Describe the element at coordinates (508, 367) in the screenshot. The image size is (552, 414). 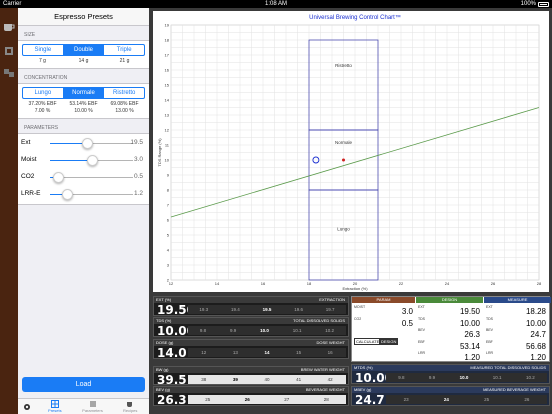
I see `gauge-title: MEASURED TOTAL DISSOLVED SOLIDS` at that location.